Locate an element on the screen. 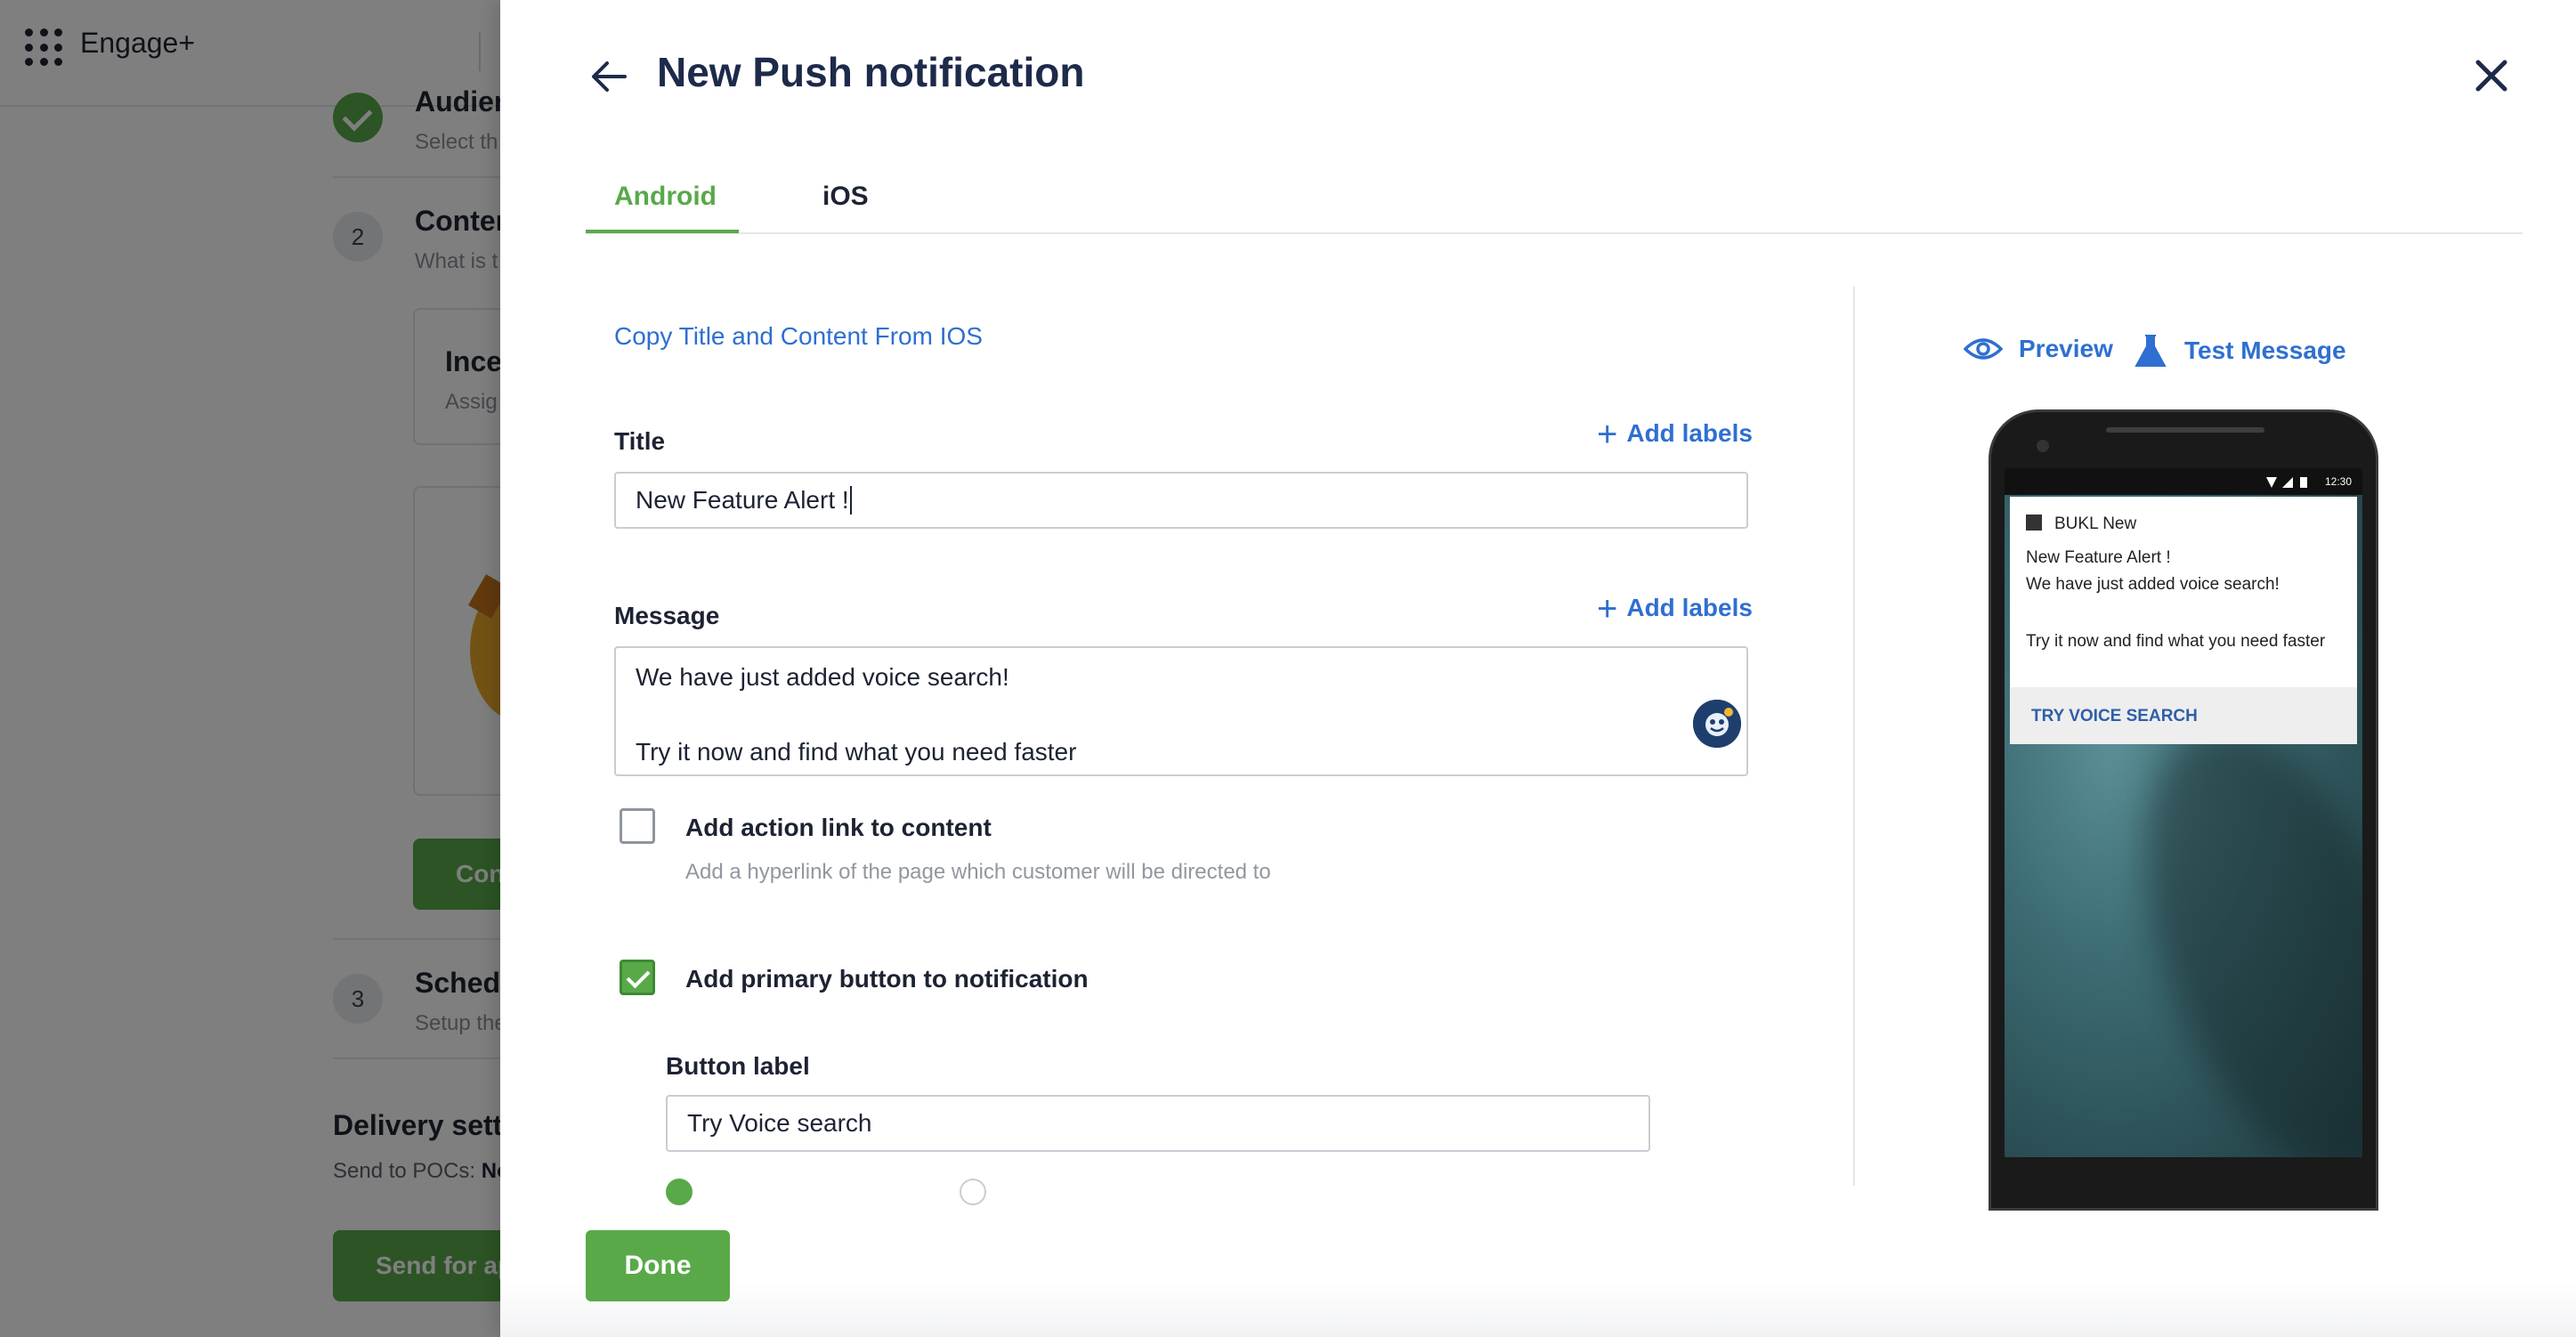  button-label-title: Button label is located at coordinates (738, 1066).